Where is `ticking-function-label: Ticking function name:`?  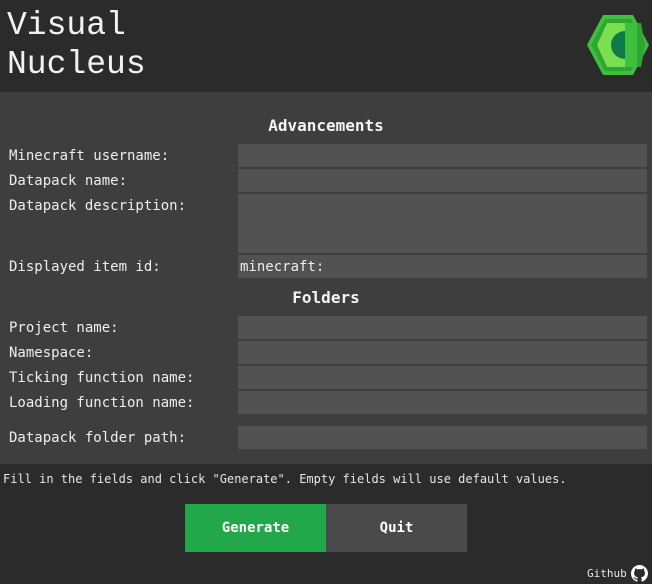
ticking-function-label: Ticking function name: is located at coordinates (102, 378).